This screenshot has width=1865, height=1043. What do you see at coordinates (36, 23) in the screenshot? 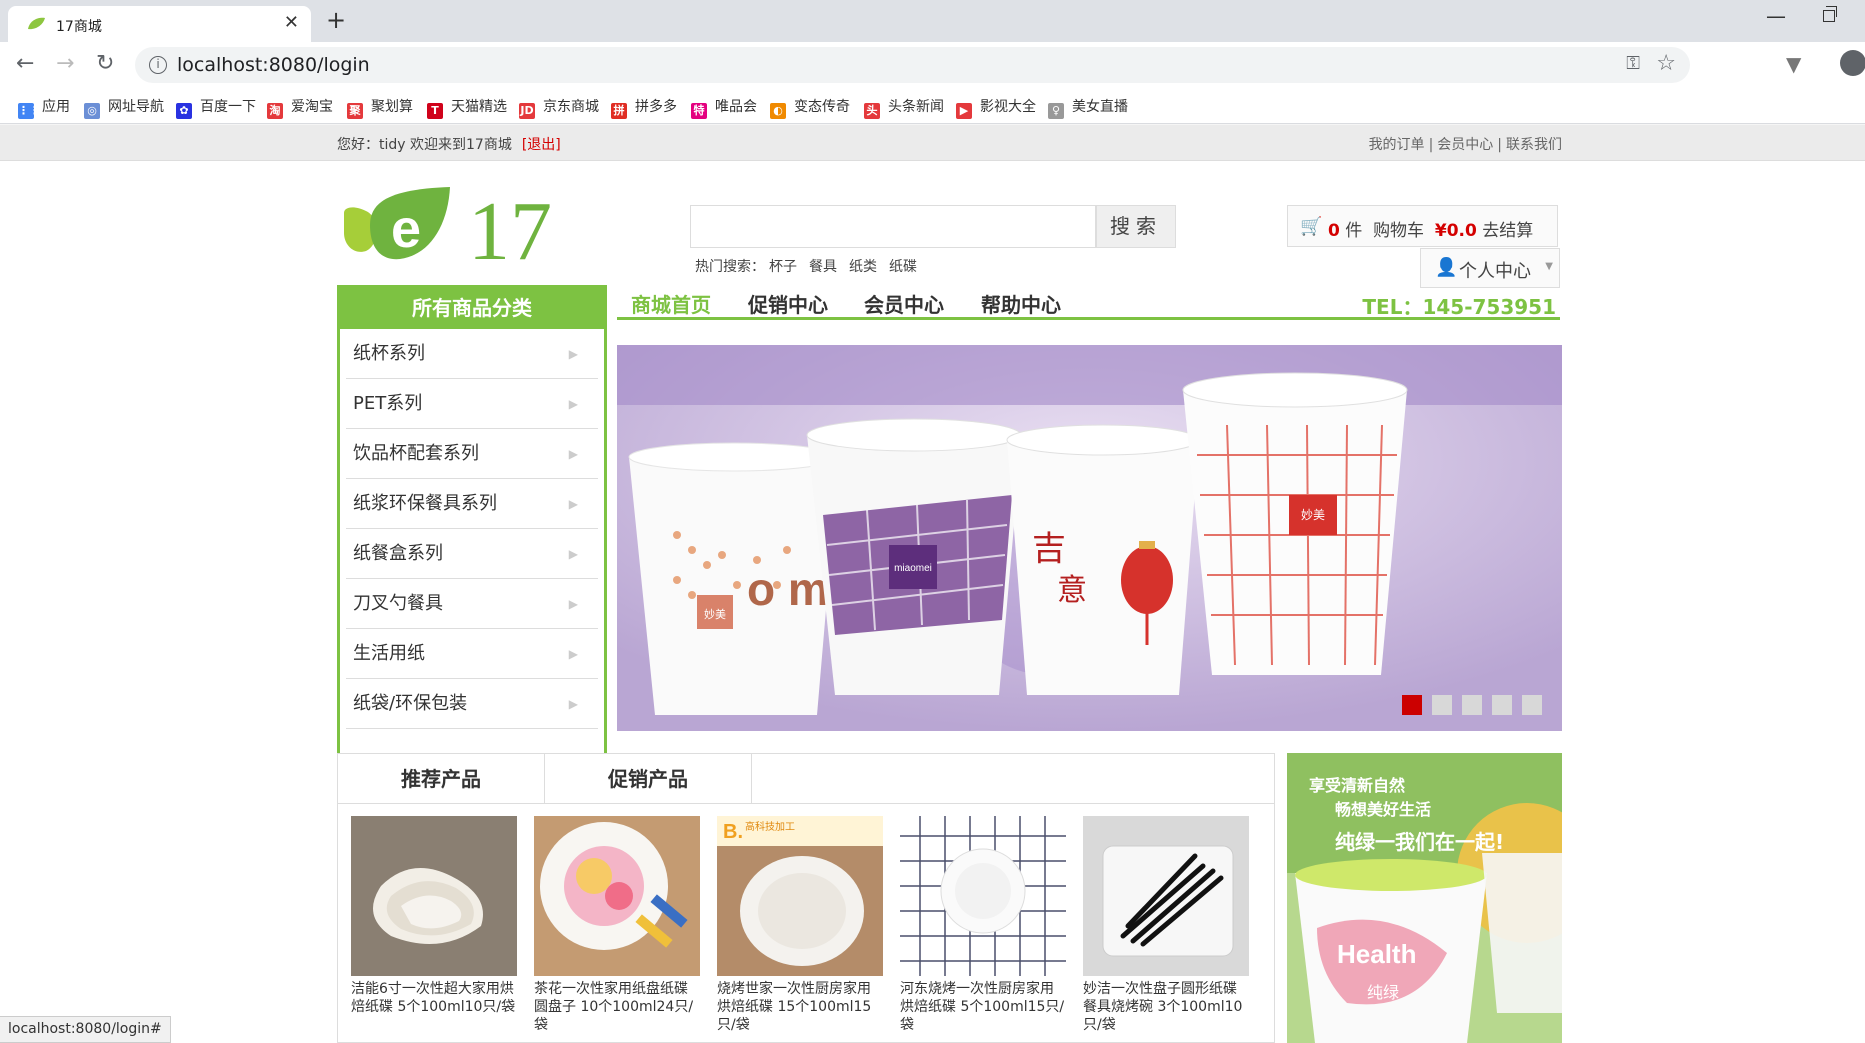
I see `leaf-favicon-icon` at bounding box center [36, 23].